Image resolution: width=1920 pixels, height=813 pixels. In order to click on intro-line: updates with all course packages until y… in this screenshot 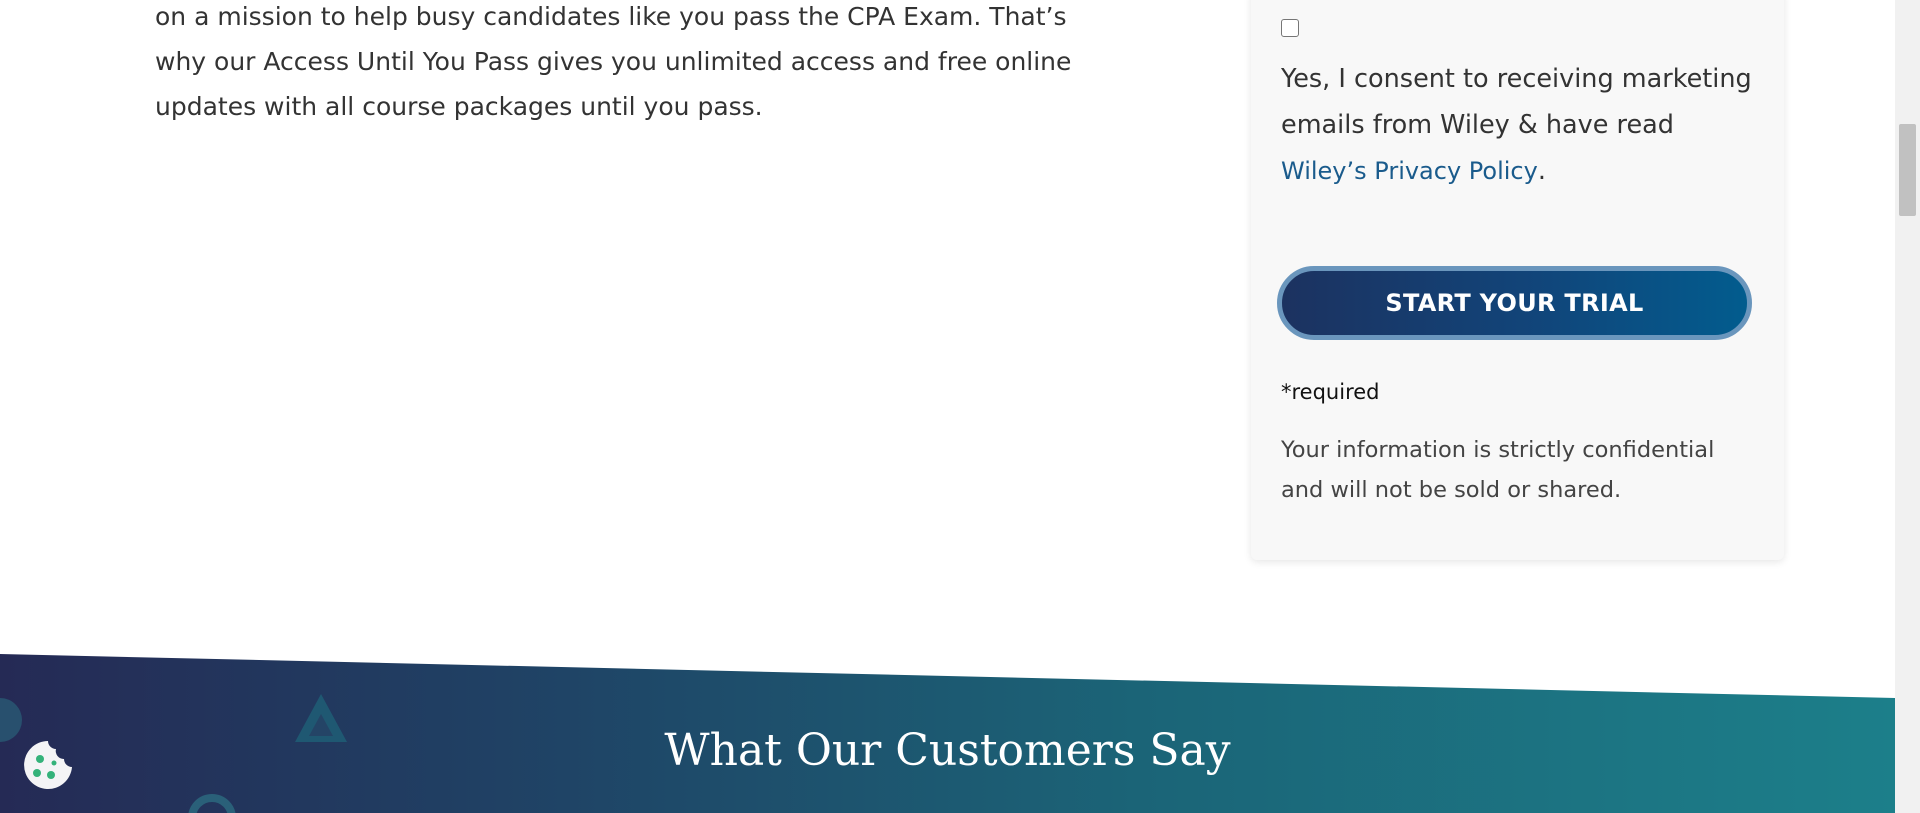, I will do `click(459, 106)`.